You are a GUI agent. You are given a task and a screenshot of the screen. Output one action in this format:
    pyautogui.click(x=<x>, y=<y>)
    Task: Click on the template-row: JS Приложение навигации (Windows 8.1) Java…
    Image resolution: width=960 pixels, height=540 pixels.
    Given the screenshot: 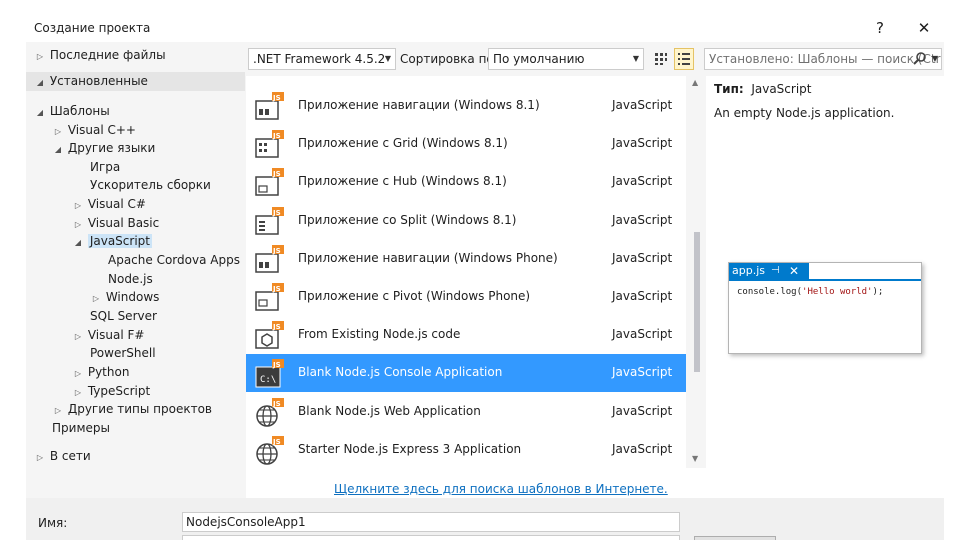 What is the action you would take?
    pyautogui.click(x=466, y=106)
    